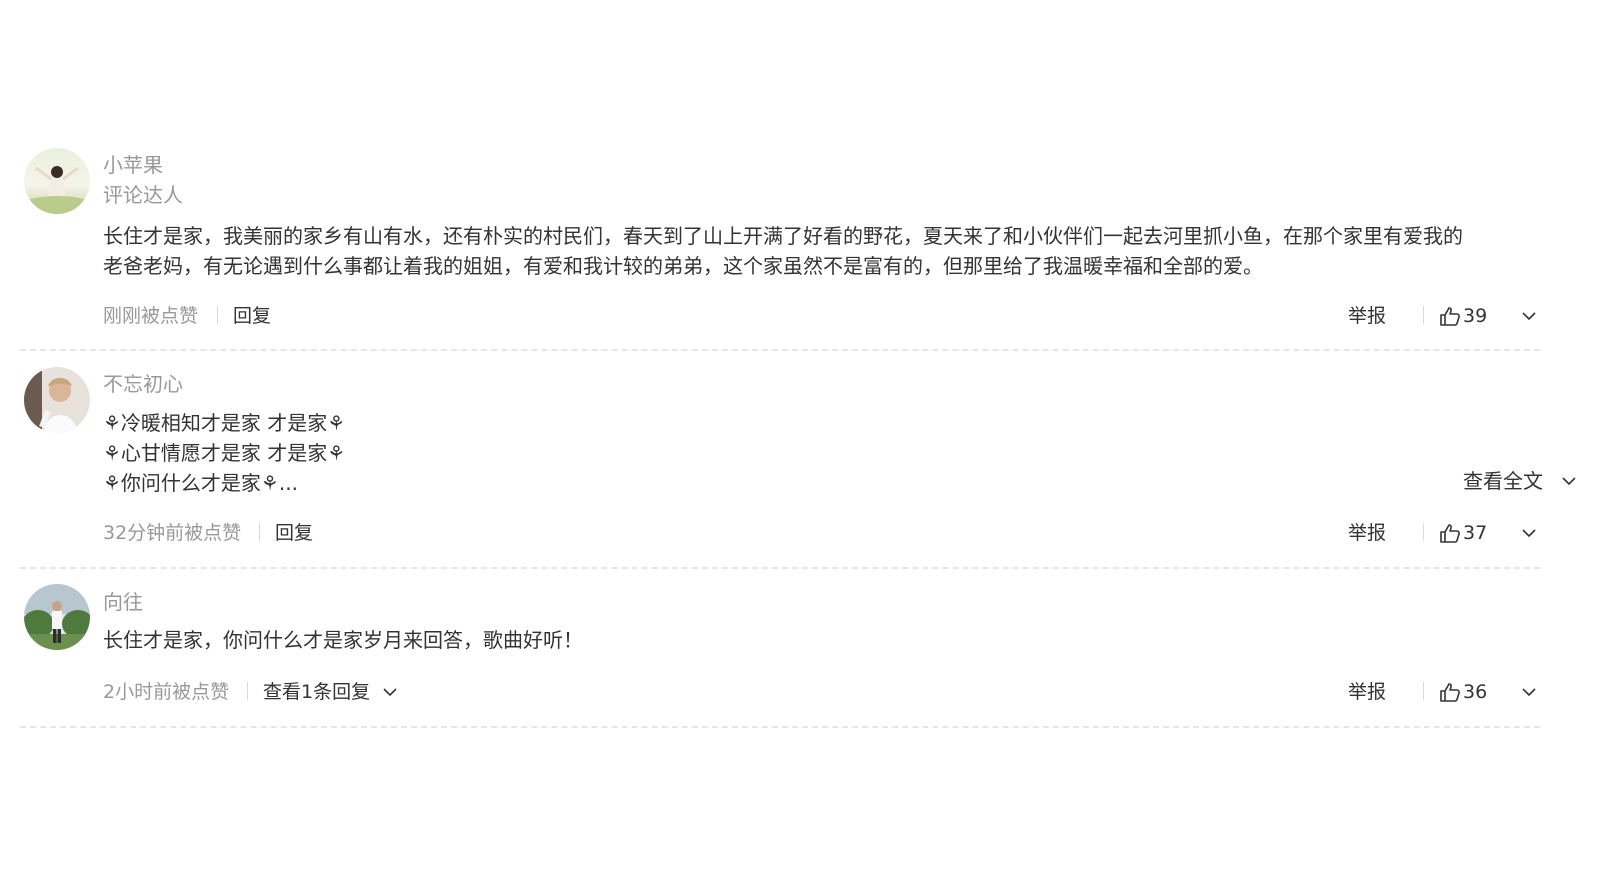 Image resolution: width=1600 pixels, height=884 pixels. I want to click on comment-actions: 2小时前被点赞 查看1条回复 举报 36, so click(823, 692).